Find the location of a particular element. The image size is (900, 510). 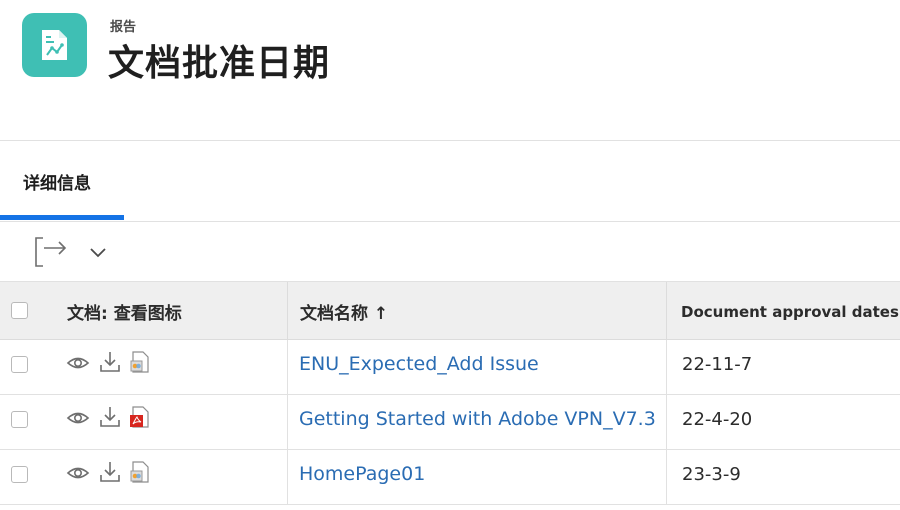

header-divider is located at coordinates (450, 140).